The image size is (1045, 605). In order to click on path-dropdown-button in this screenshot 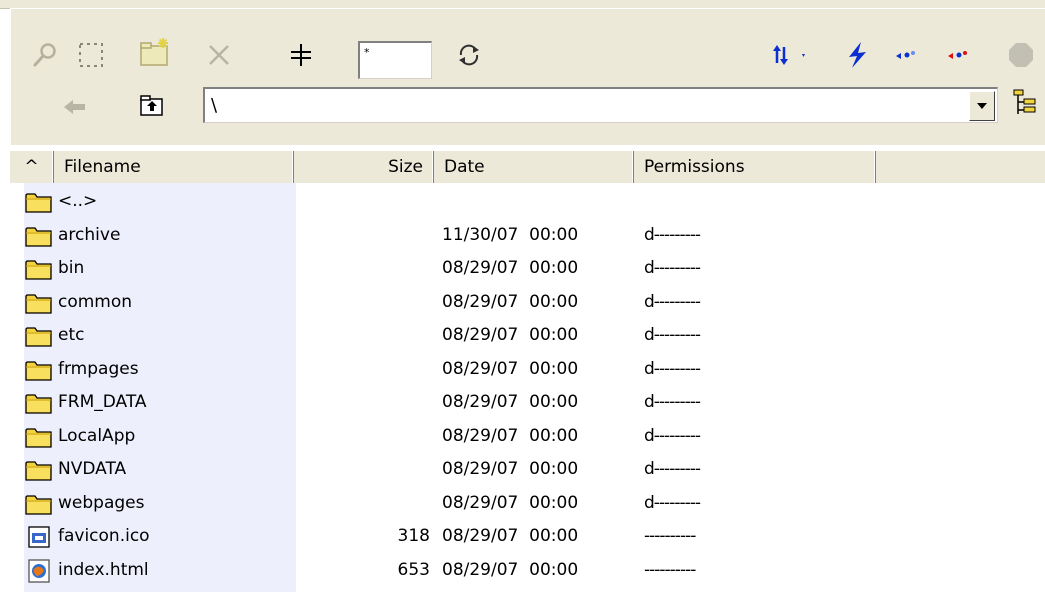, I will do `click(982, 106)`.